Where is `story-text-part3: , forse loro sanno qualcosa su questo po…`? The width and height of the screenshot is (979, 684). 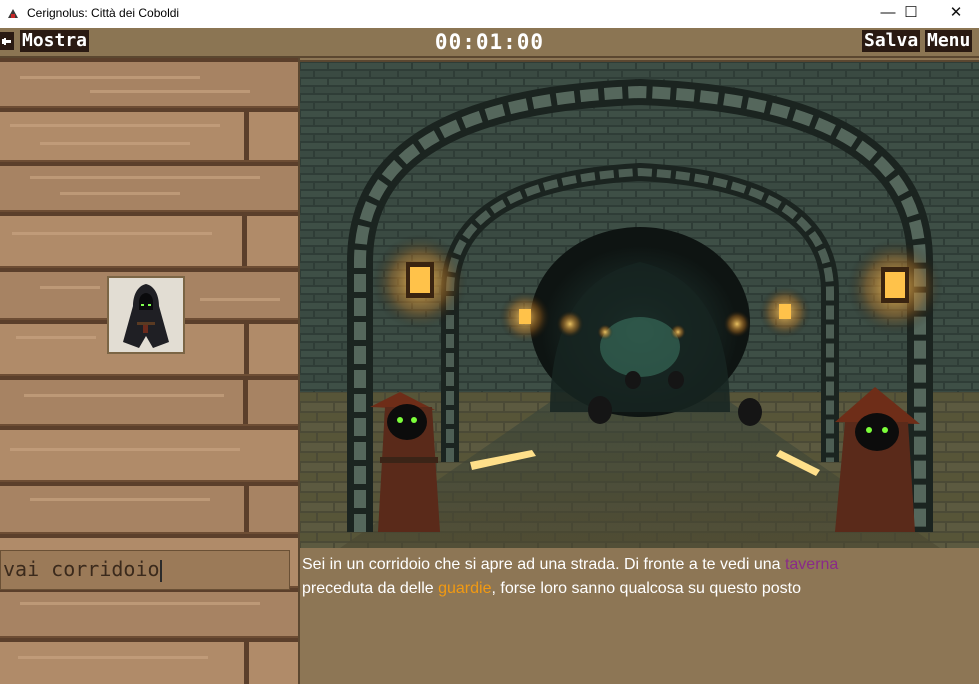 story-text-part3: , forse loro sanno qualcosa su questo po… is located at coordinates (646, 588).